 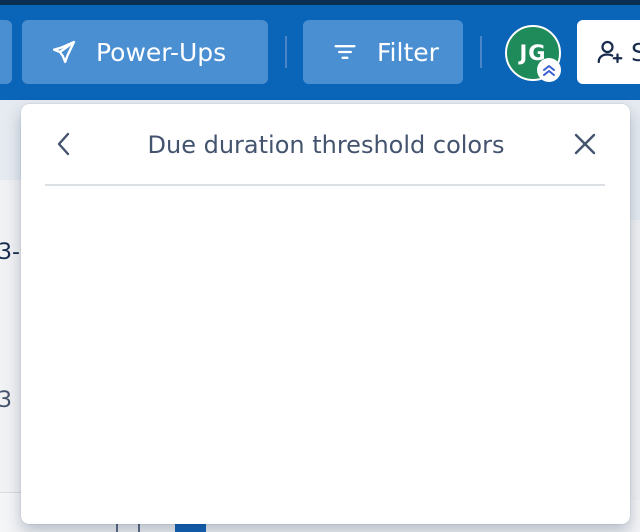 I want to click on filter-button: Filter, so click(x=383, y=52).